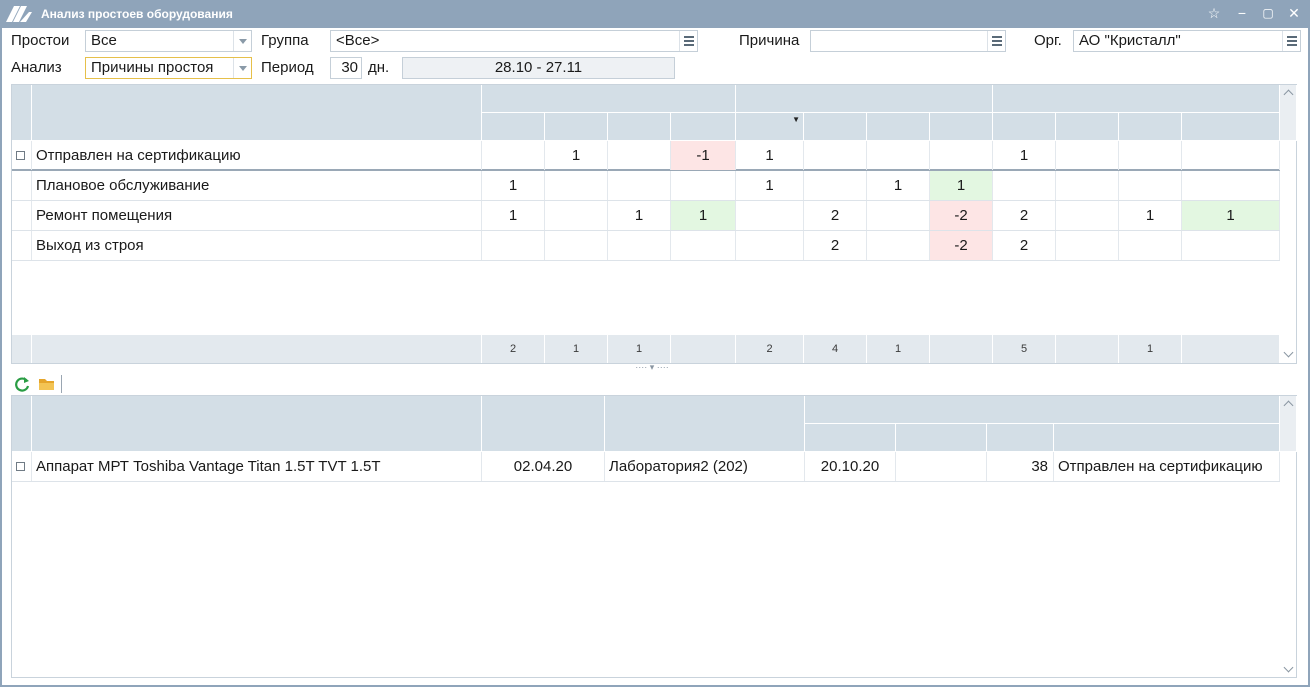 Image resolution: width=1310 pixels, height=687 pixels. I want to click on analysis-label: Анализ, so click(36, 67).